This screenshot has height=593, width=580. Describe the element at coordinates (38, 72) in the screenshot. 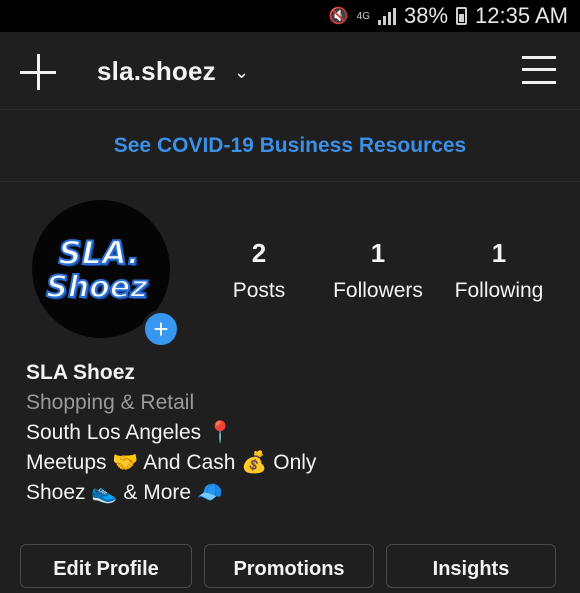

I see `new-post-plus-icon` at that location.